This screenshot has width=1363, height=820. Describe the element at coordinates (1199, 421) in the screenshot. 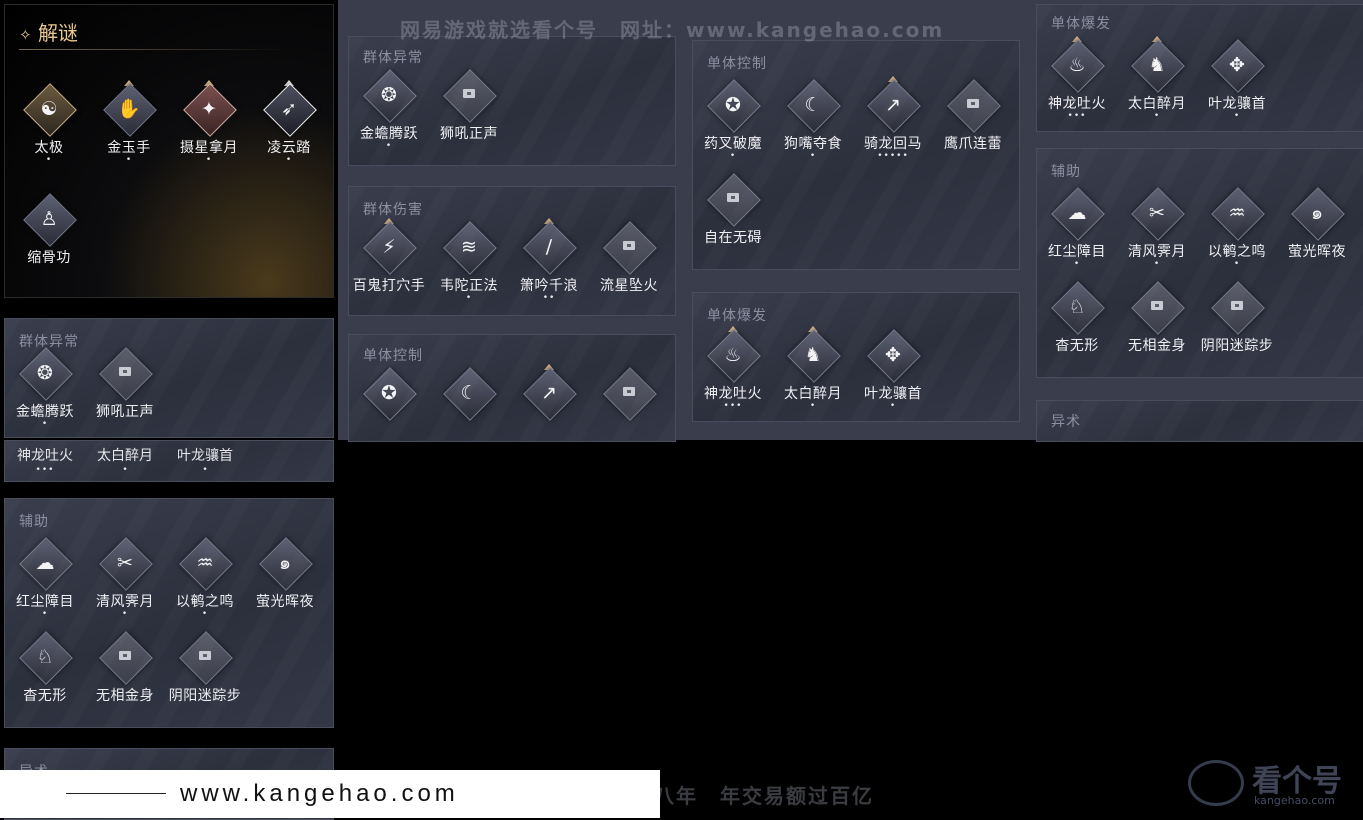

I see `bottom-panel-right: 异术` at that location.